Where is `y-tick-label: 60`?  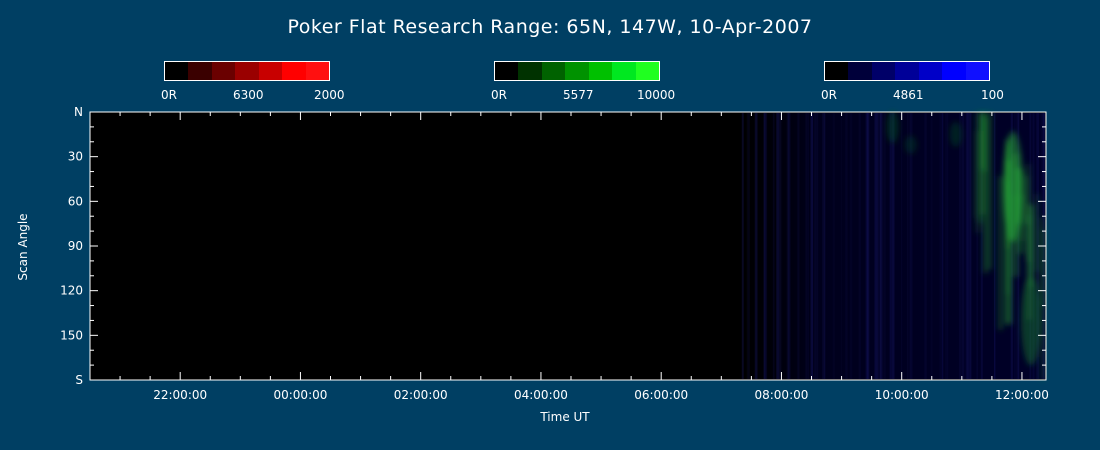
y-tick-label: 60 is located at coordinates (75, 201).